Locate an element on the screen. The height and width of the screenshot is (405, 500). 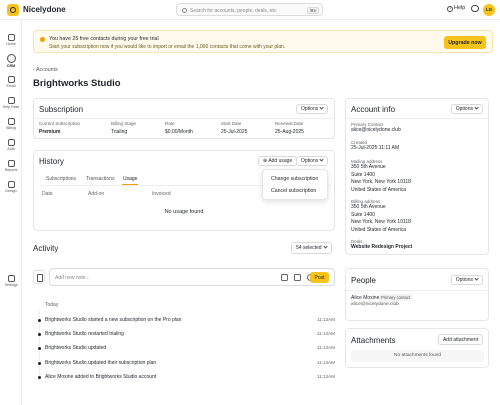
user-avatar: LG is located at coordinates (489, 10).